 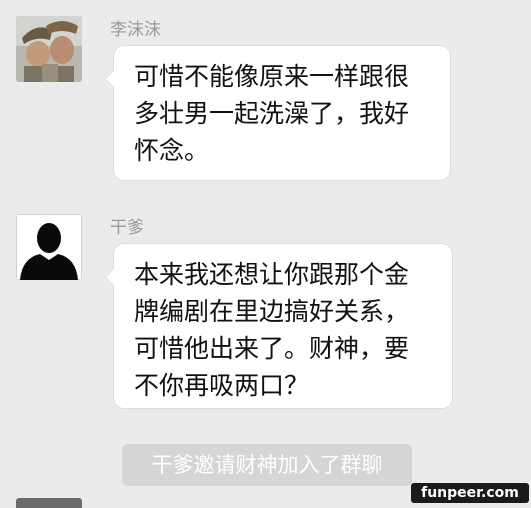 I want to click on default-silhouette-avatar-icon, so click(x=49, y=247).